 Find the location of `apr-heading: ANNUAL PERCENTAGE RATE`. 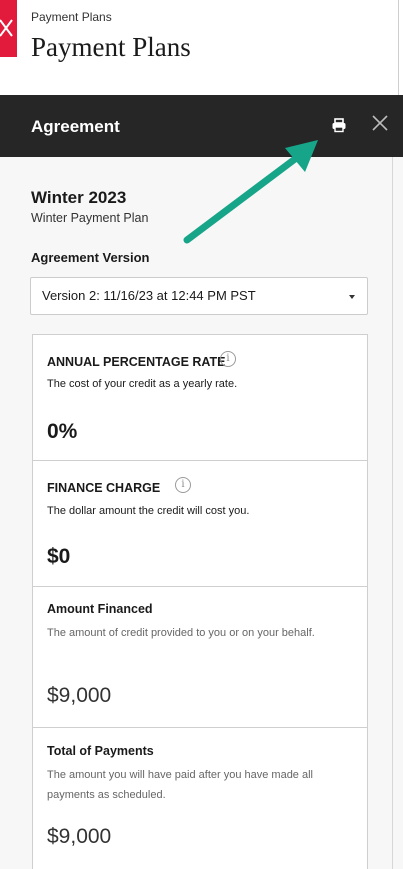

apr-heading: ANNUAL PERCENTAGE RATE is located at coordinates (136, 362).